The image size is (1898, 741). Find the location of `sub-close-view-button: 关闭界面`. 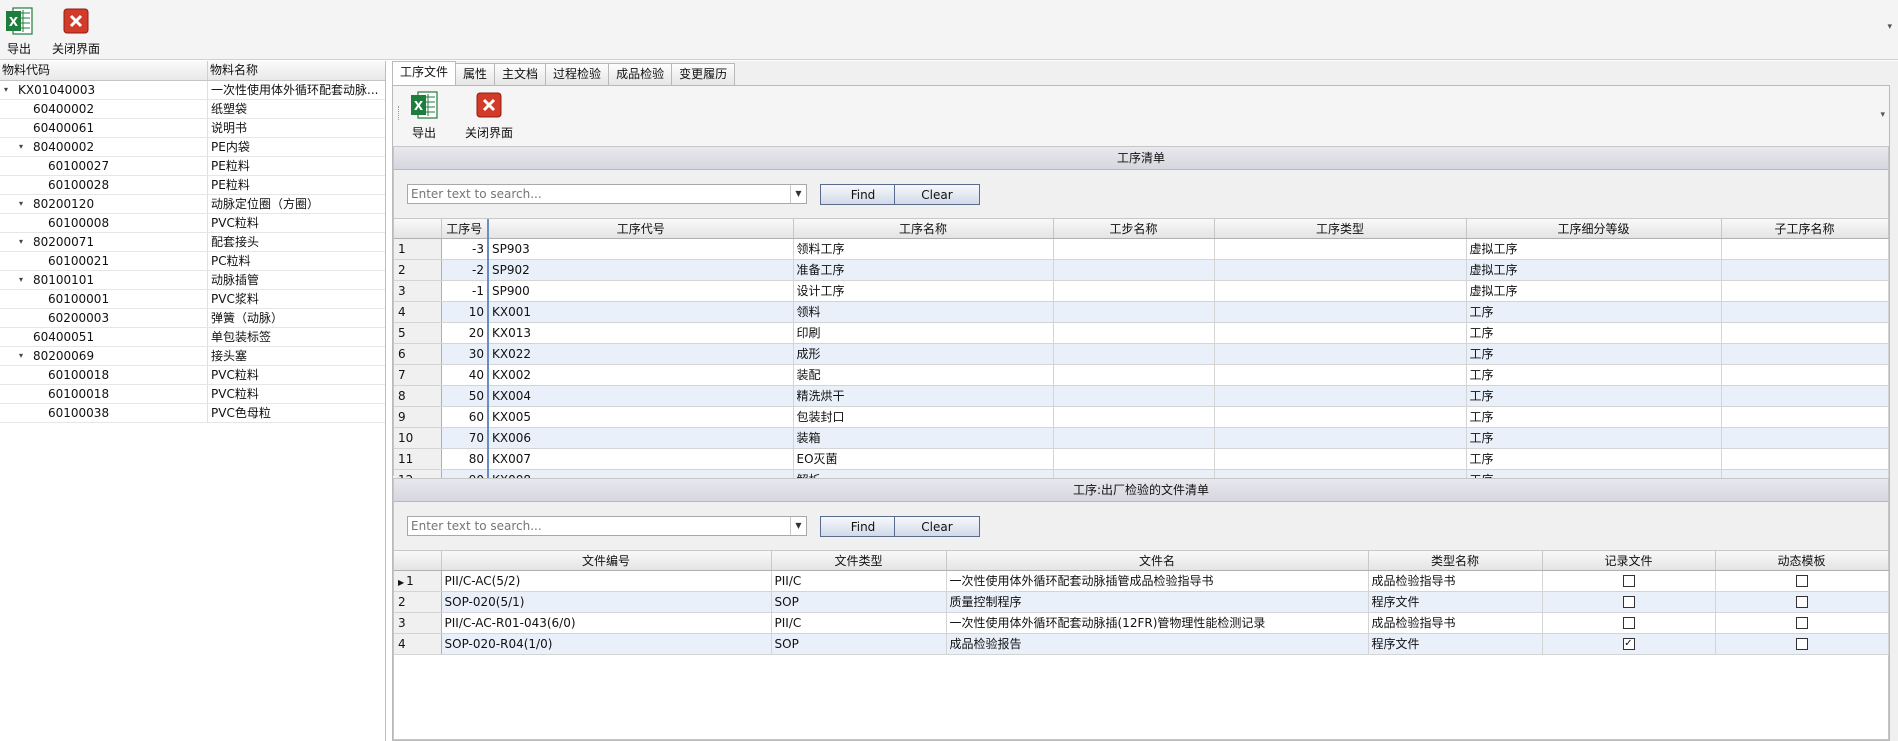

sub-close-view-button: 关闭界面 is located at coordinates (489, 115).